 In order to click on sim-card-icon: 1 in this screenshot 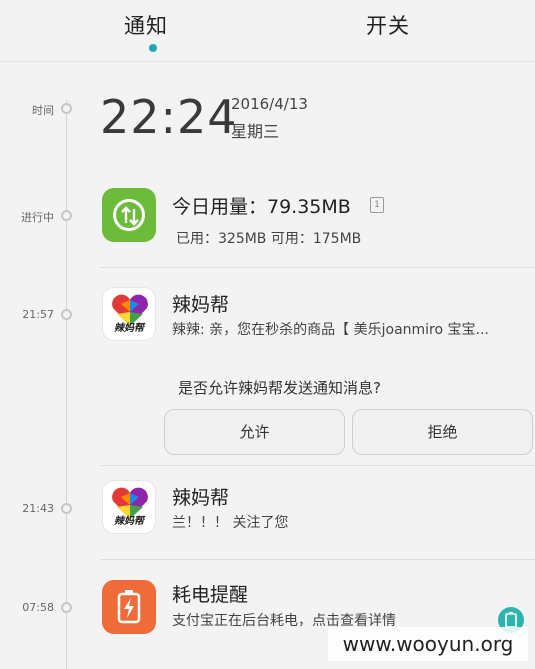, I will do `click(377, 205)`.